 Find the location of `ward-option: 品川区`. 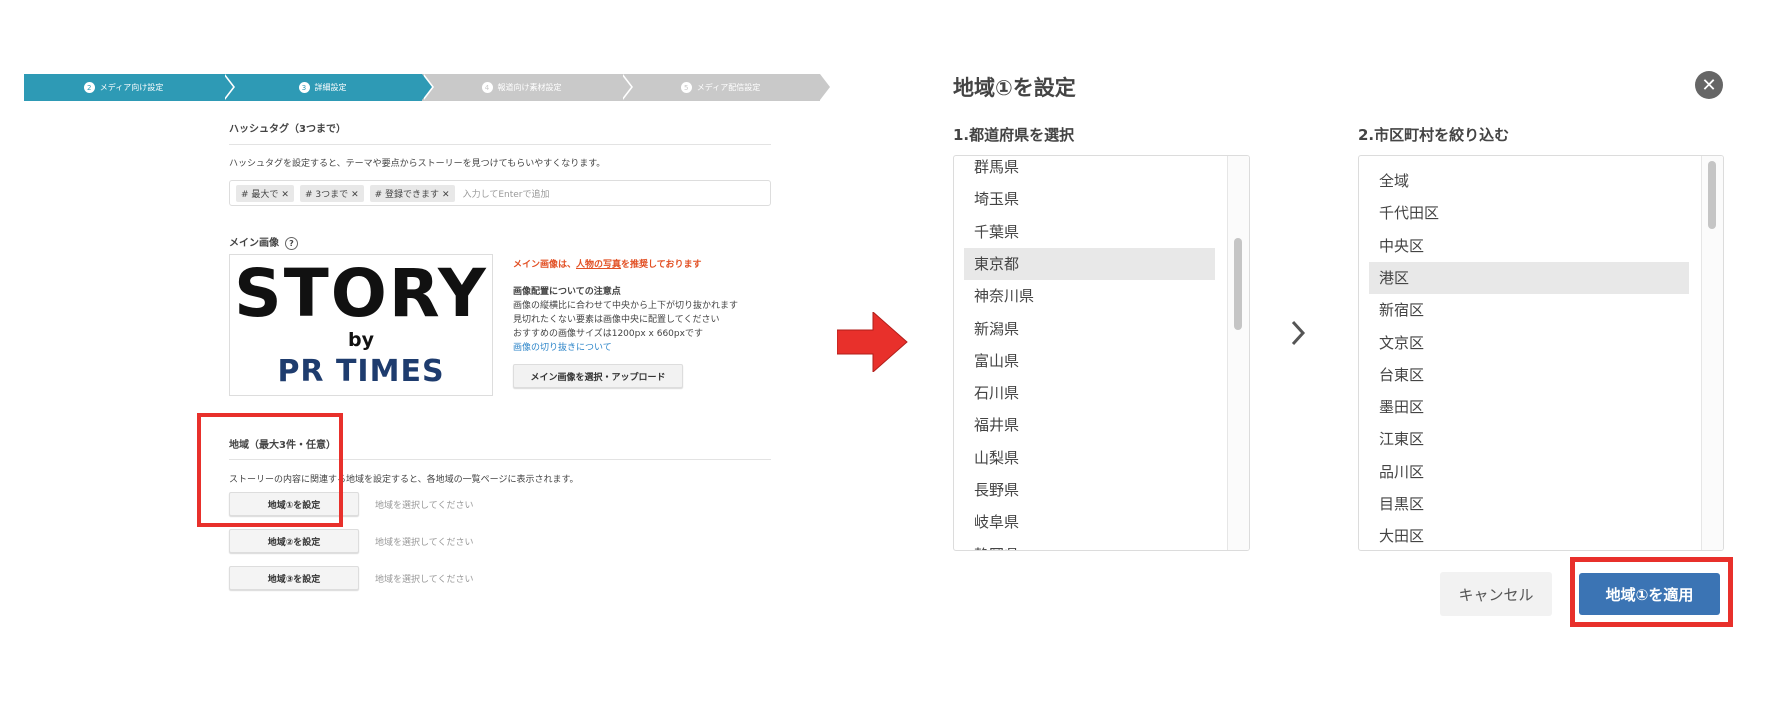

ward-option: 品川区 is located at coordinates (1529, 472).